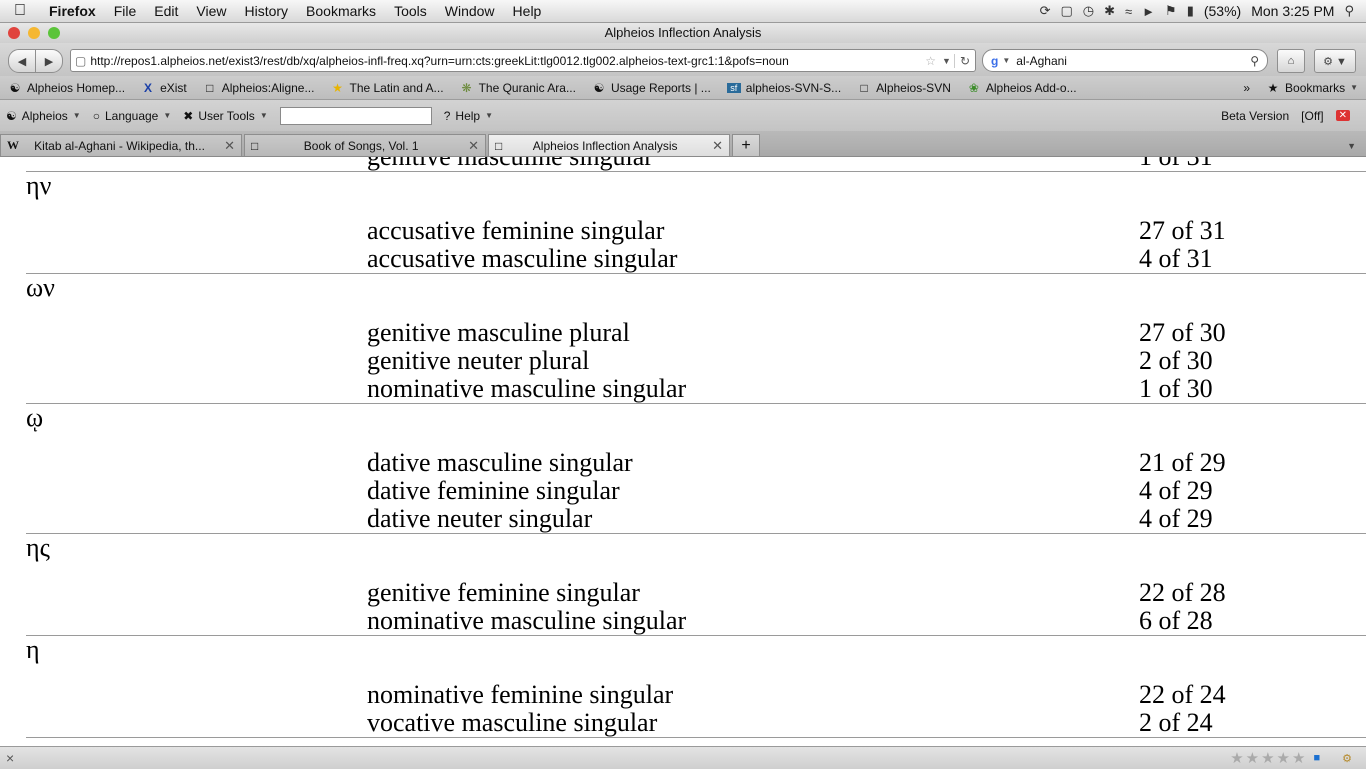 The height and width of the screenshot is (769, 1366). I want to click on sync-icon: ⟳, so click(1045, 11).